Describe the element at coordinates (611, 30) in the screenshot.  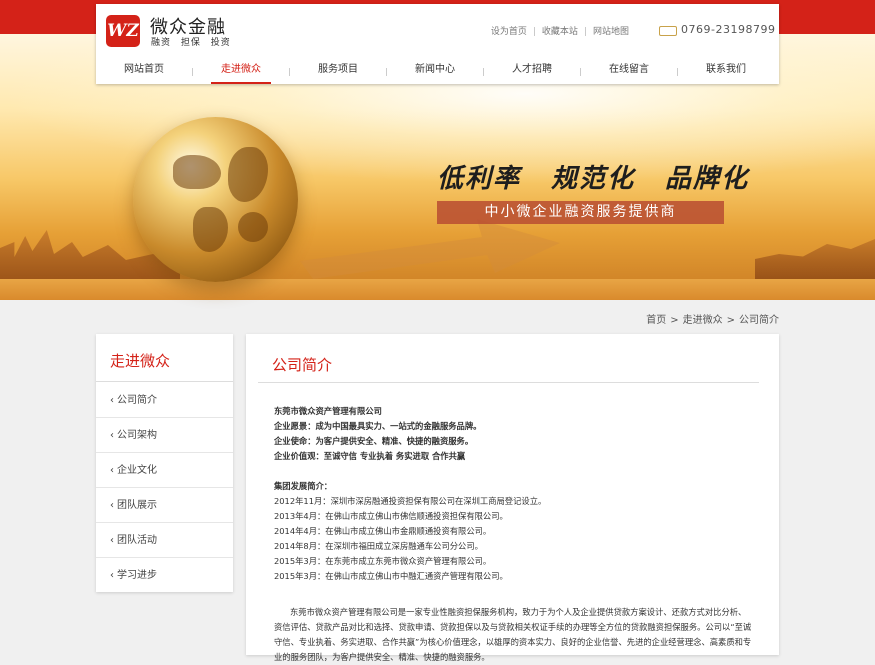
I see `sitemap-link: 网站地图` at that location.